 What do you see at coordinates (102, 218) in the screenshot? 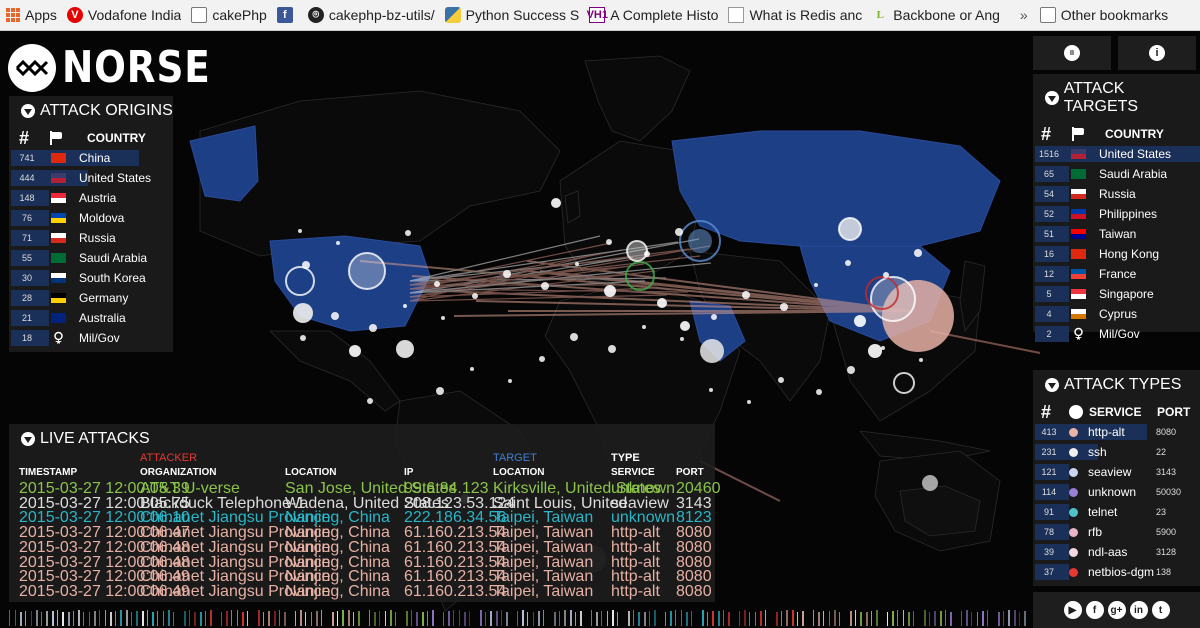
I see `country-name: Moldova` at bounding box center [102, 218].